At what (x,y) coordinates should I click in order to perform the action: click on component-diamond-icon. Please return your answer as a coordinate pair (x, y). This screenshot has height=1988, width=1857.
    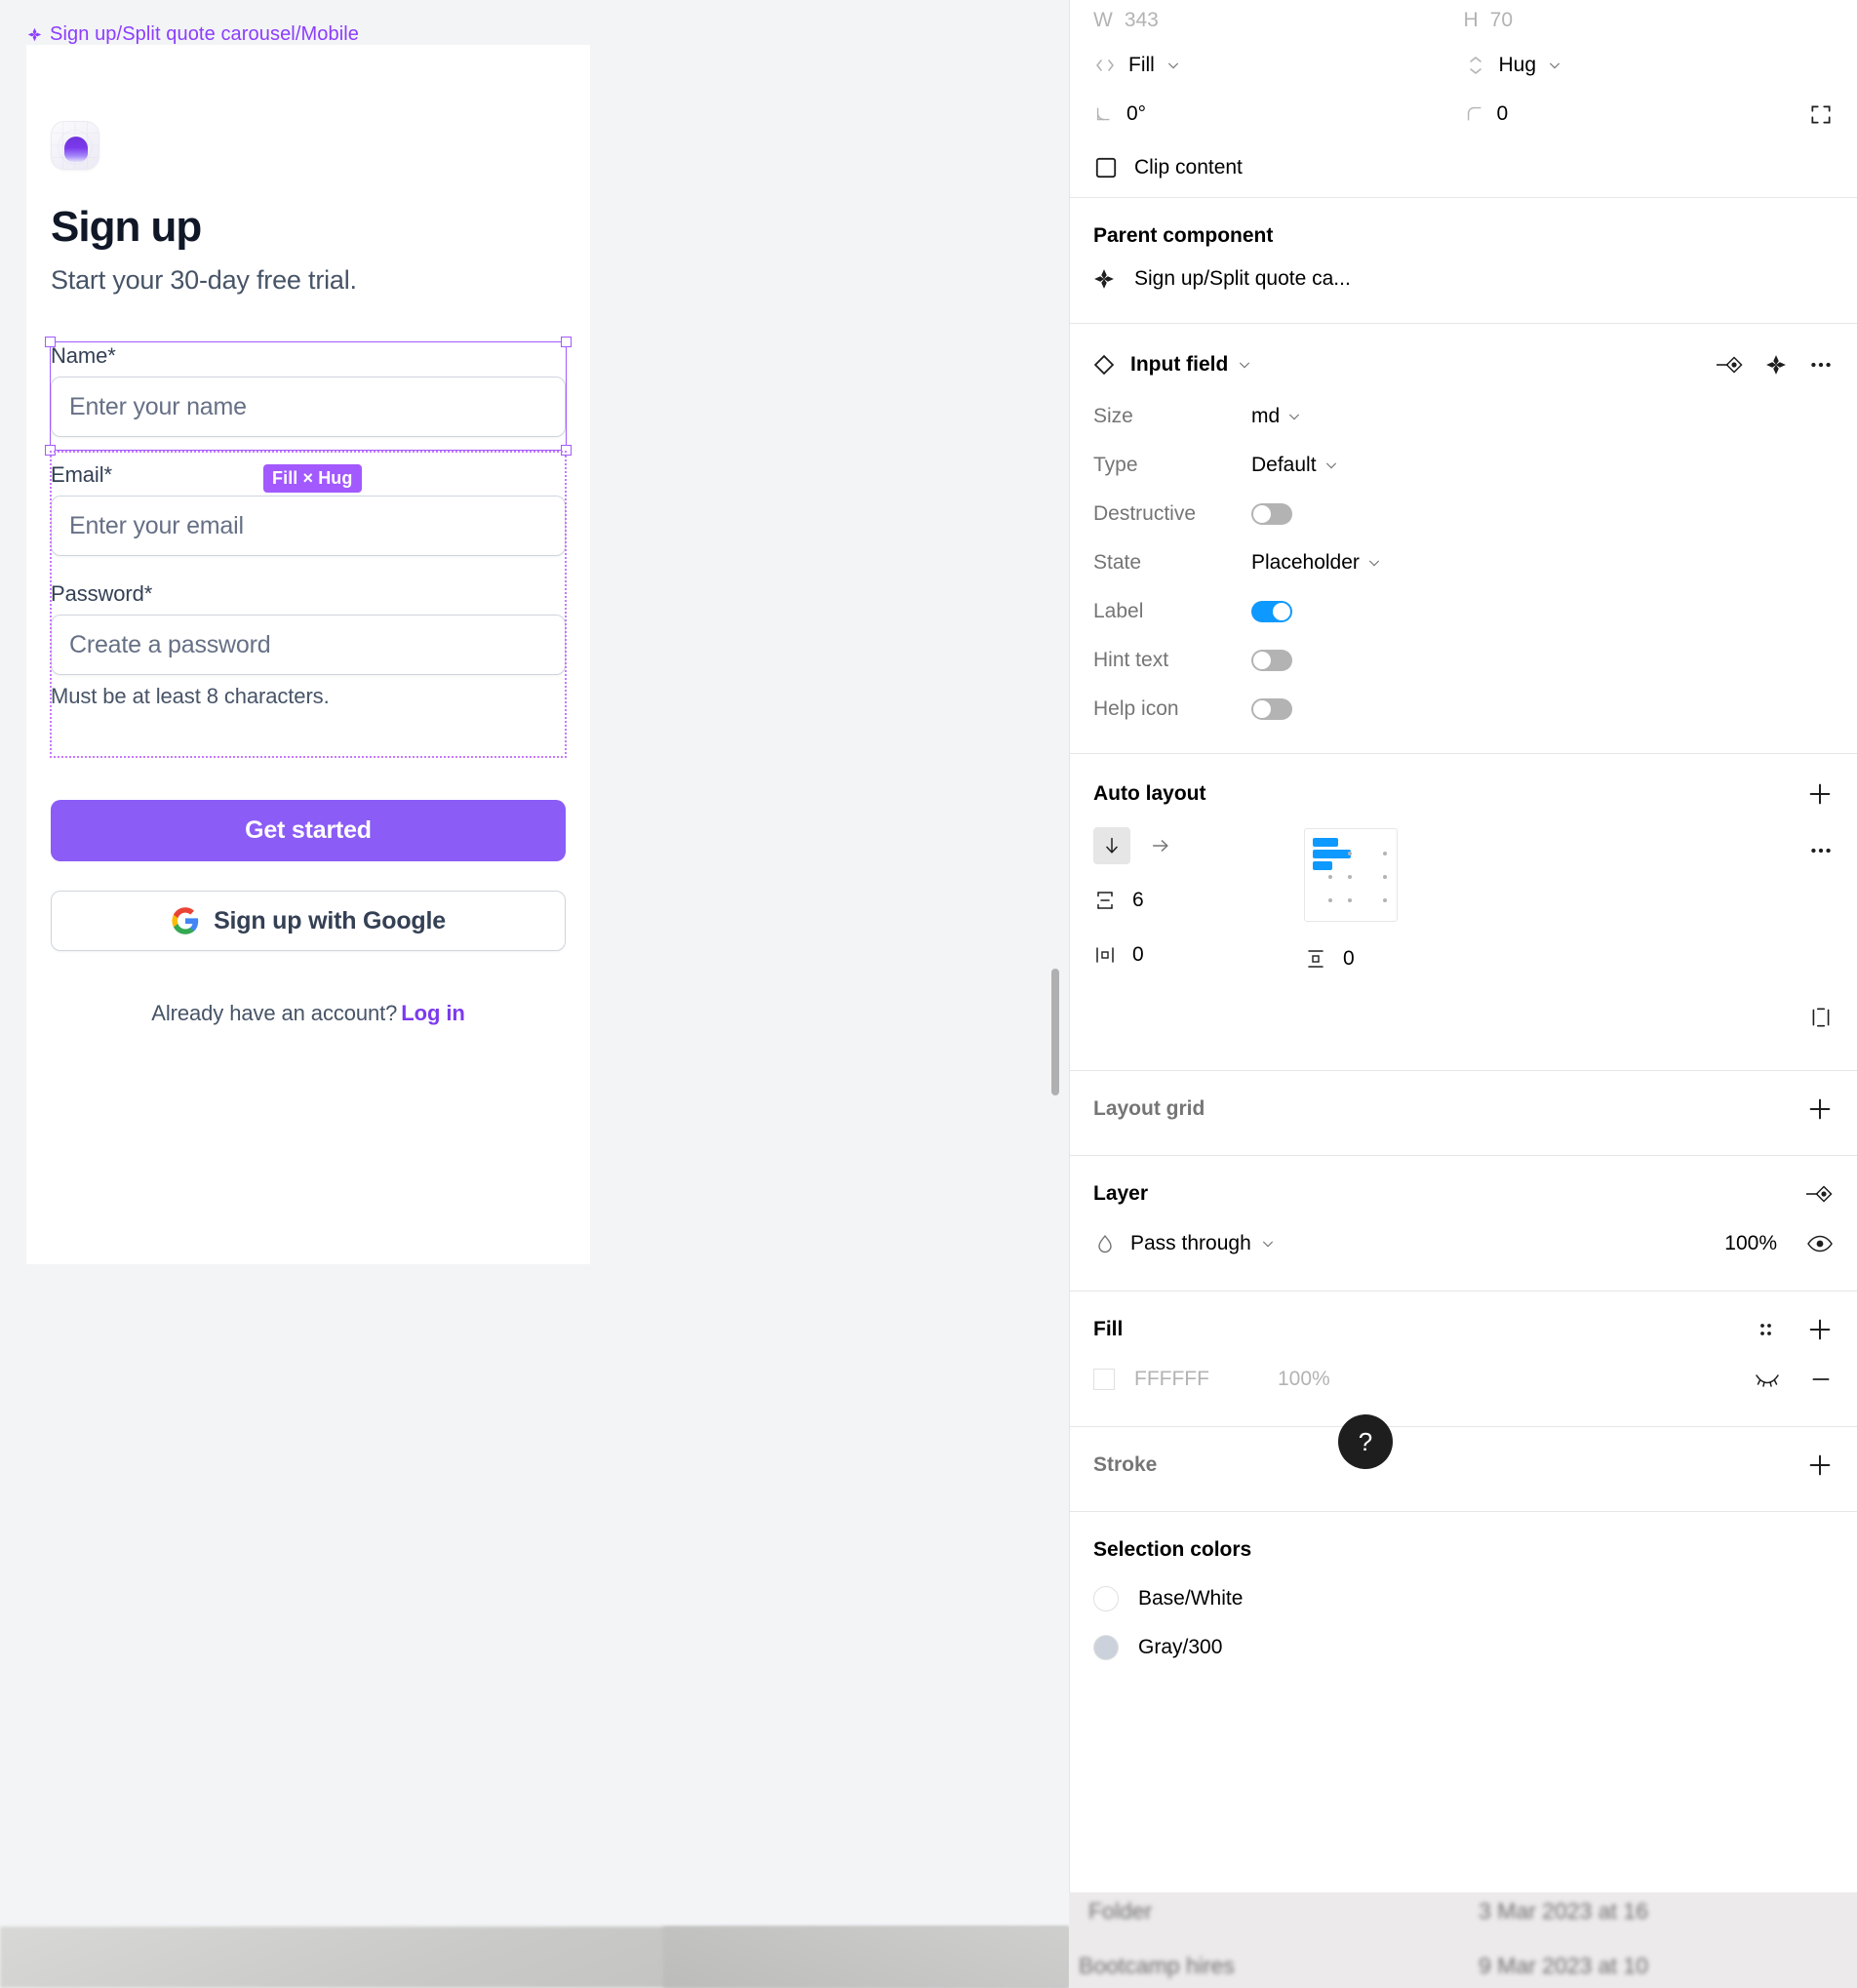
    Looking at the image, I should click on (1776, 365).